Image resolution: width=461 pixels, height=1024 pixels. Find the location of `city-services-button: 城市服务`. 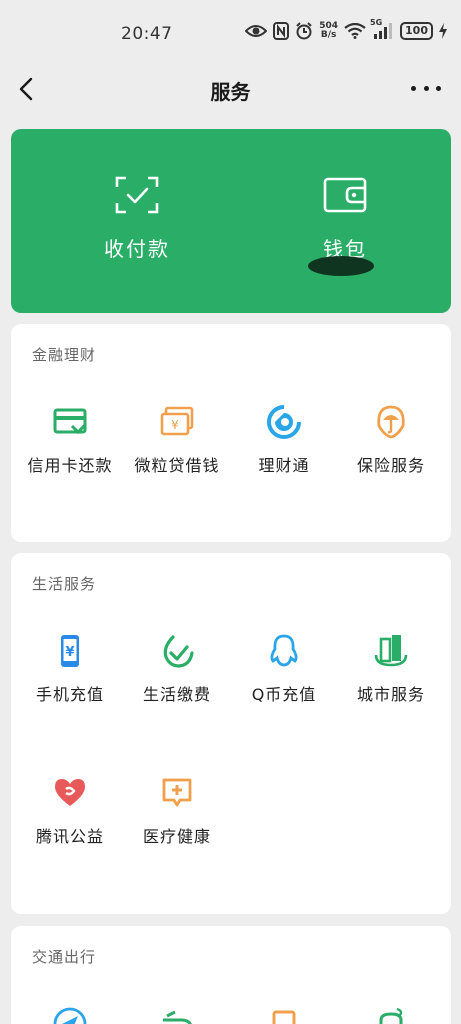

city-services-button: 城市服务 is located at coordinates (391, 669).